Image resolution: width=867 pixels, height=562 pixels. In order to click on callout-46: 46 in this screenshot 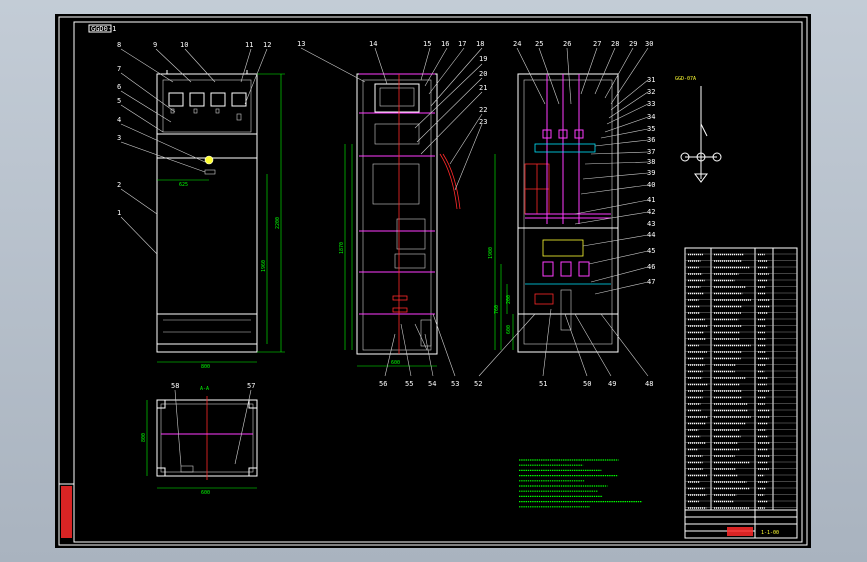, I will do `click(651, 267)`.